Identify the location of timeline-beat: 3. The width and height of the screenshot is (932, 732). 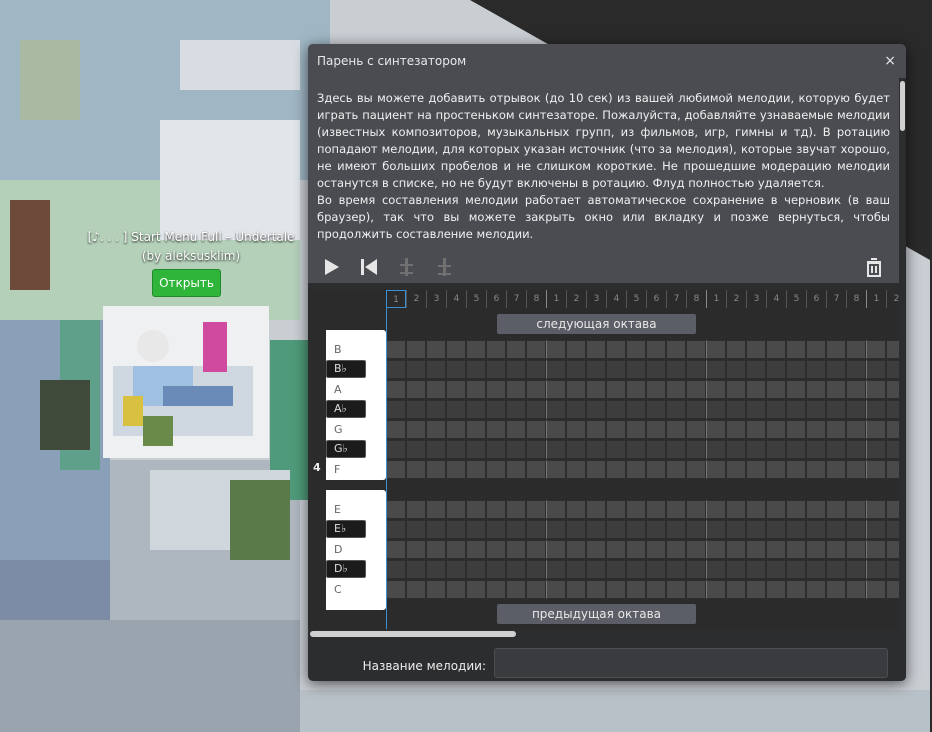
(756, 299).